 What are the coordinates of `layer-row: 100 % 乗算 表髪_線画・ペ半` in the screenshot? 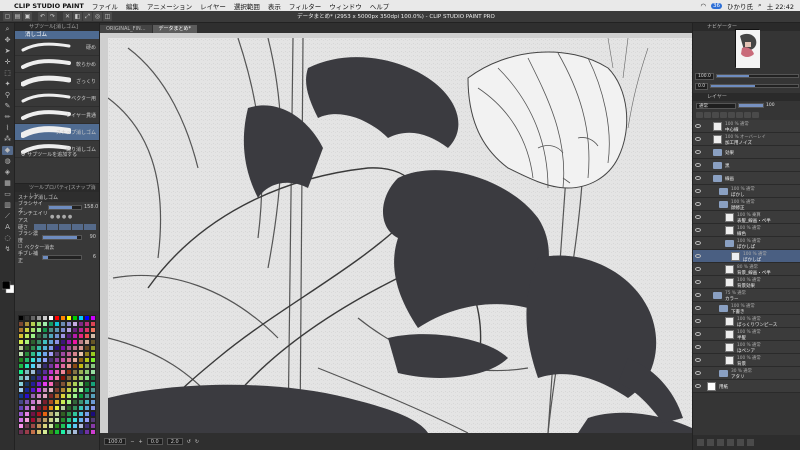 It's located at (746, 217).